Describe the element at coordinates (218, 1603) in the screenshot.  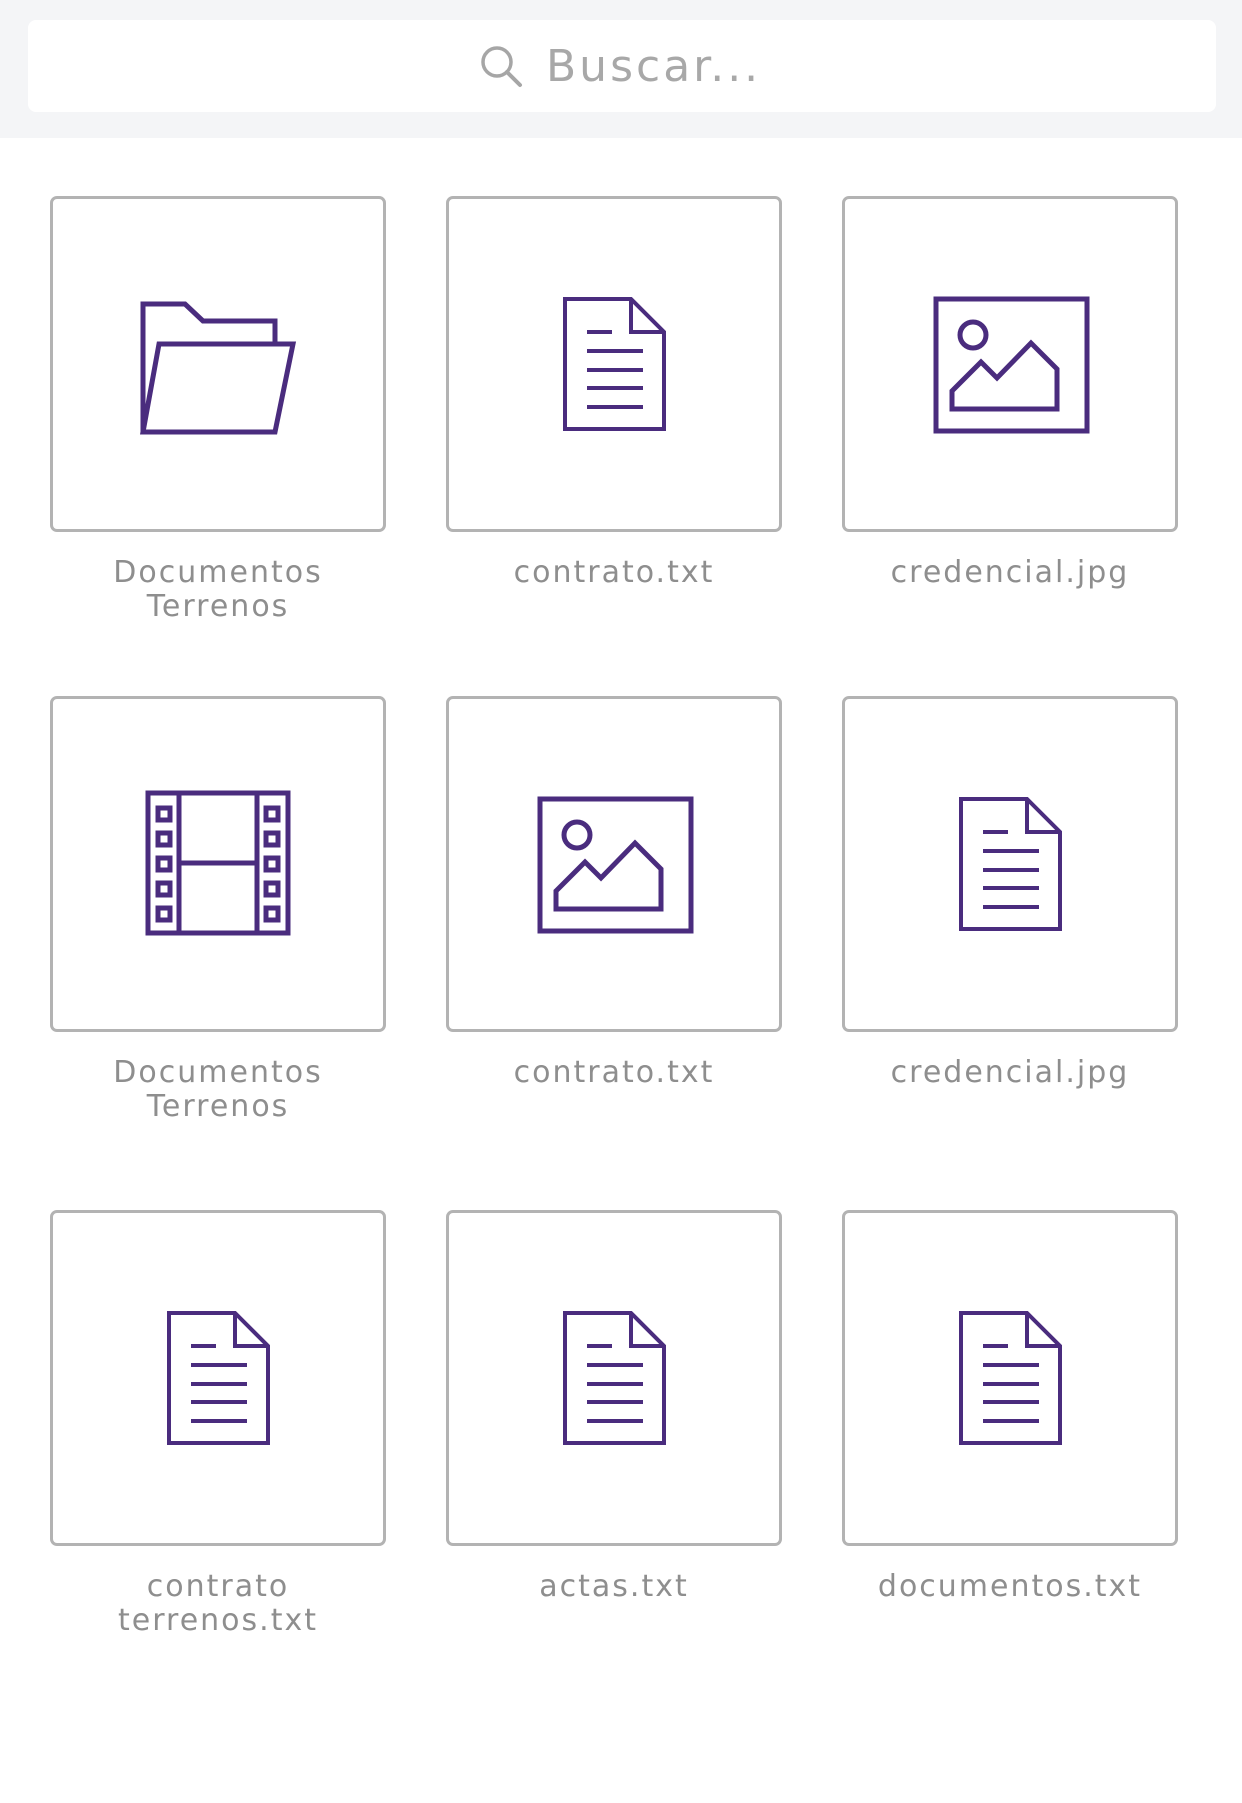
I see `file-label: contrato terrenos.txt` at that location.